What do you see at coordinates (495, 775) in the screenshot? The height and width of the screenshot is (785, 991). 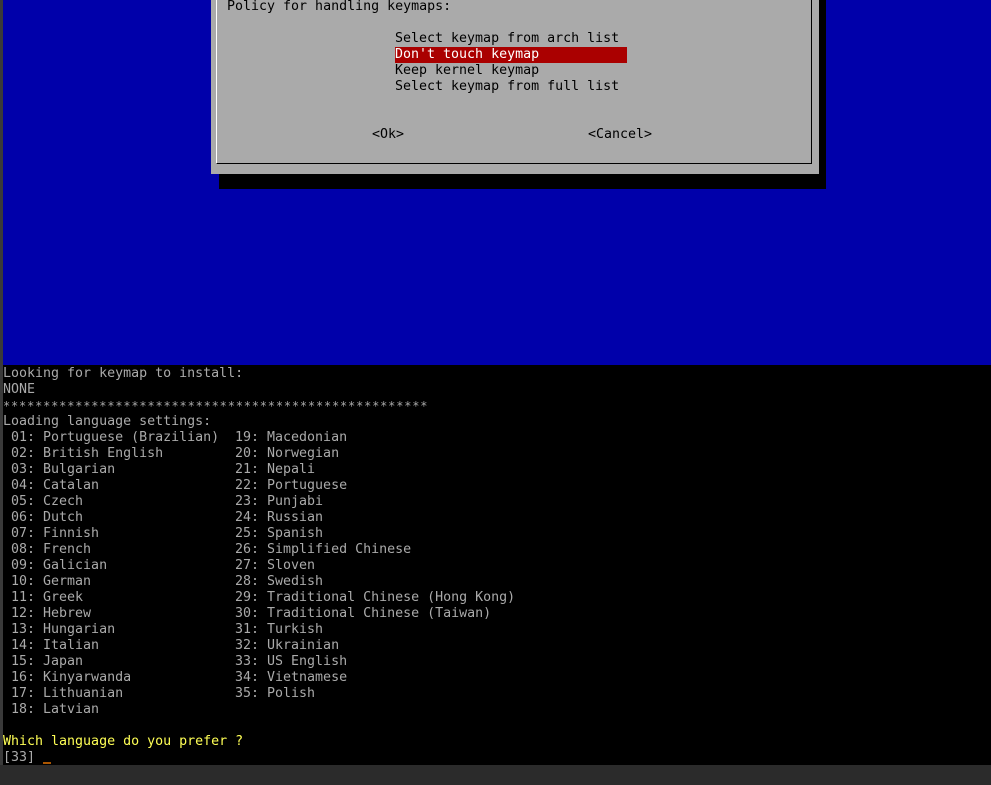 I see `window-bottom-bar` at bounding box center [495, 775].